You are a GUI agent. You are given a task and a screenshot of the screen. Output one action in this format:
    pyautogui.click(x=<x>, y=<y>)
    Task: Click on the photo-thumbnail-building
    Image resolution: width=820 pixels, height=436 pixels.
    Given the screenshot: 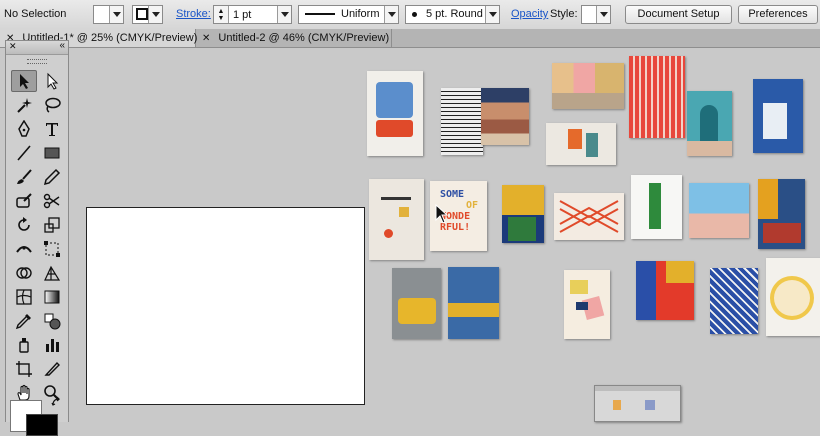 What is the action you would take?
    pyautogui.click(x=657, y=97)
    